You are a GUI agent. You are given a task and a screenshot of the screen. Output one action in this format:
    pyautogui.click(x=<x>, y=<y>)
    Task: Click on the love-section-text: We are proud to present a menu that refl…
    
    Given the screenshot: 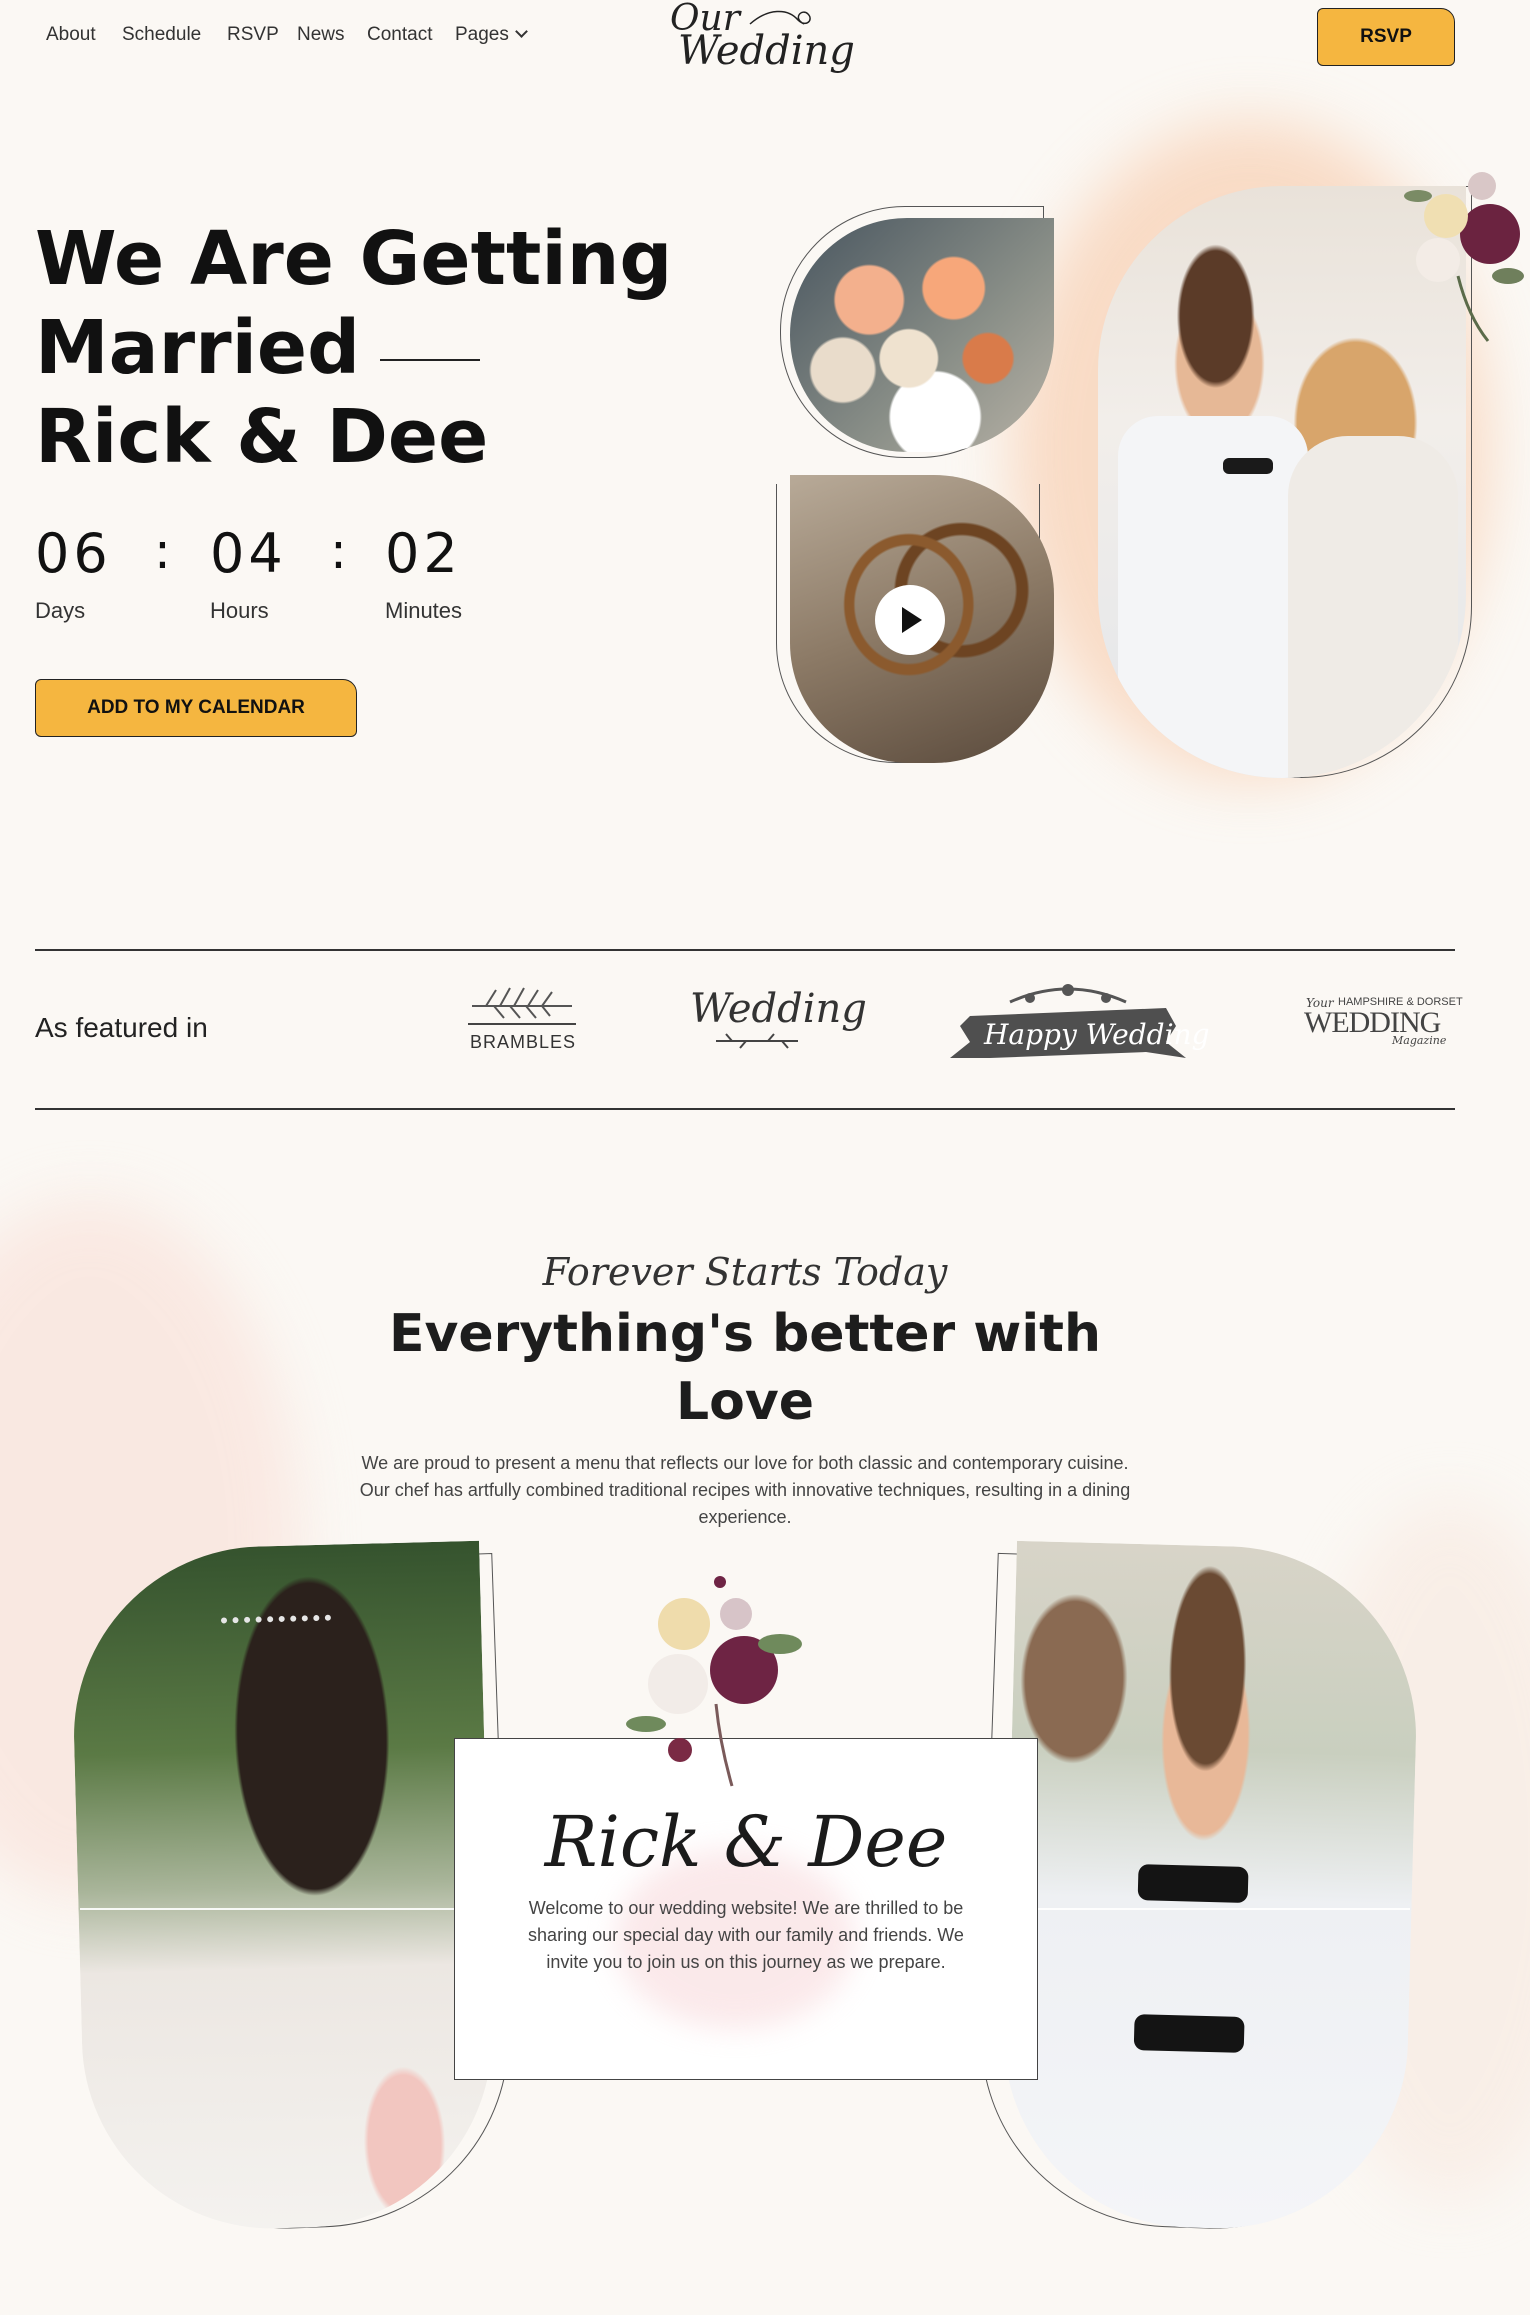 What is the action you would take?
    pyautogui.click(x=745, y=1490)
    